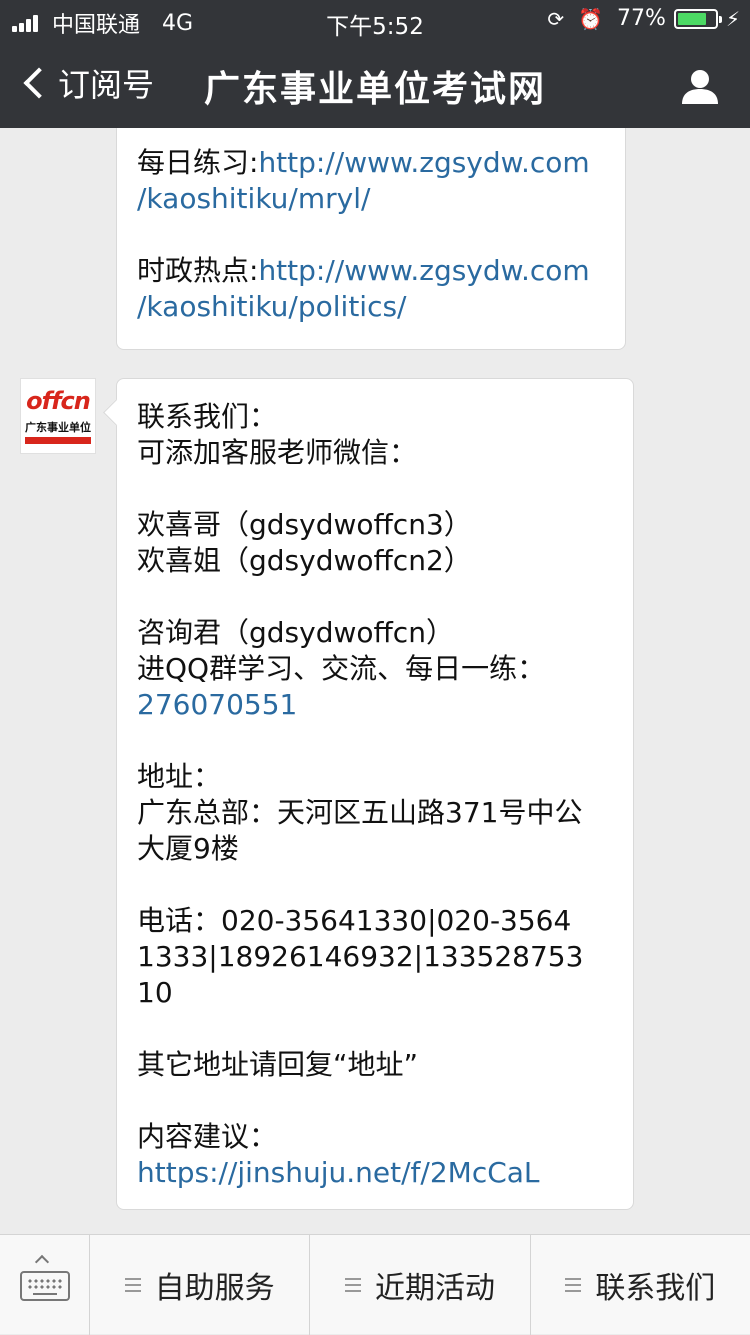 The image size is (750, 1335). I want to click on keyboard-icon, so click(45, 1286).